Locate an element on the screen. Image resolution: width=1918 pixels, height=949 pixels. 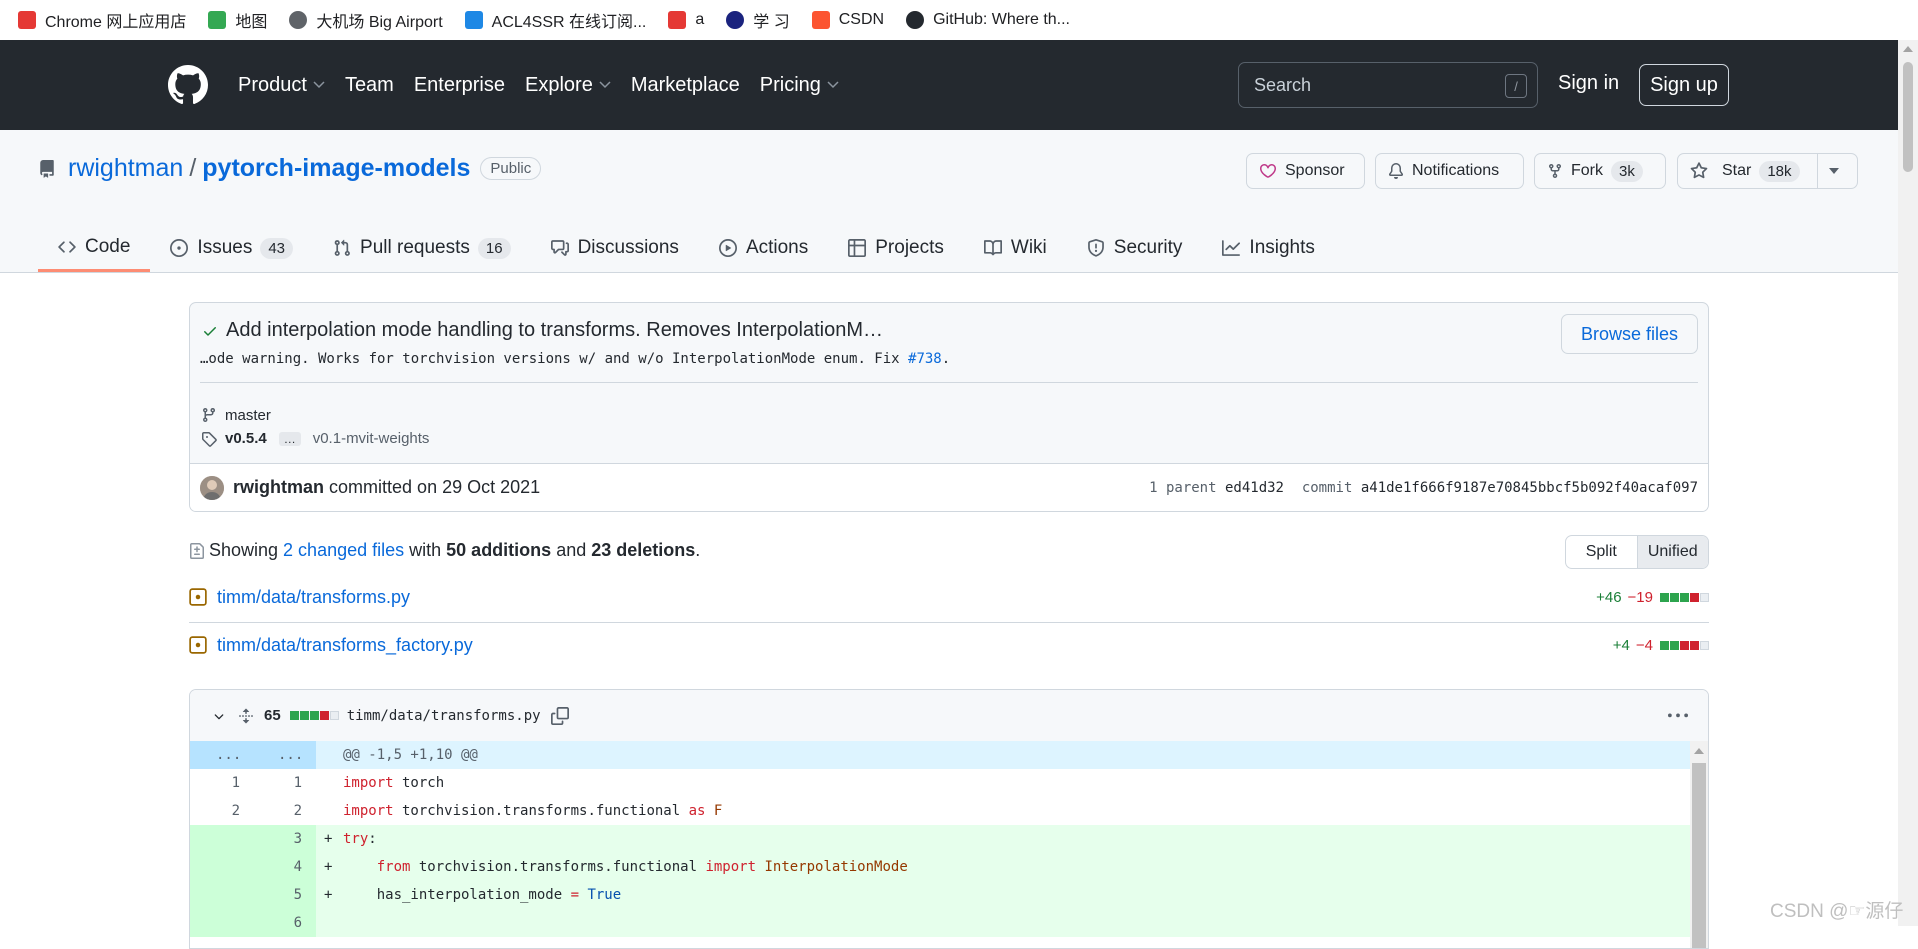
changed-file-link: timm/data/transforms_factory.py is located at coordinates (345, 645).